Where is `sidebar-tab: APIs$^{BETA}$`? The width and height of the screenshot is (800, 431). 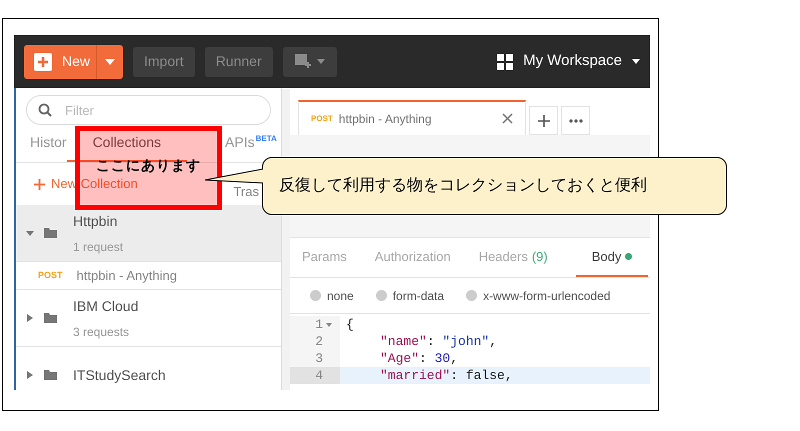
sidebar-tab: APIs$^{BETA}$ is located at coordinates (251, 143).